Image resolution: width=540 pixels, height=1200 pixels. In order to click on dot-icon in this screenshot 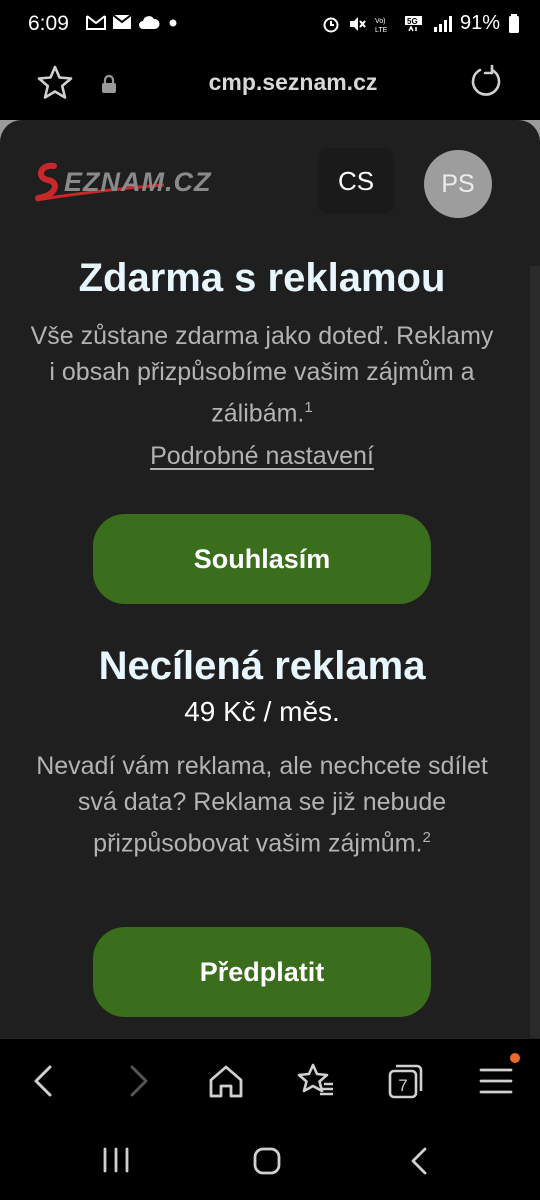, I will do `click(173, 23)`.